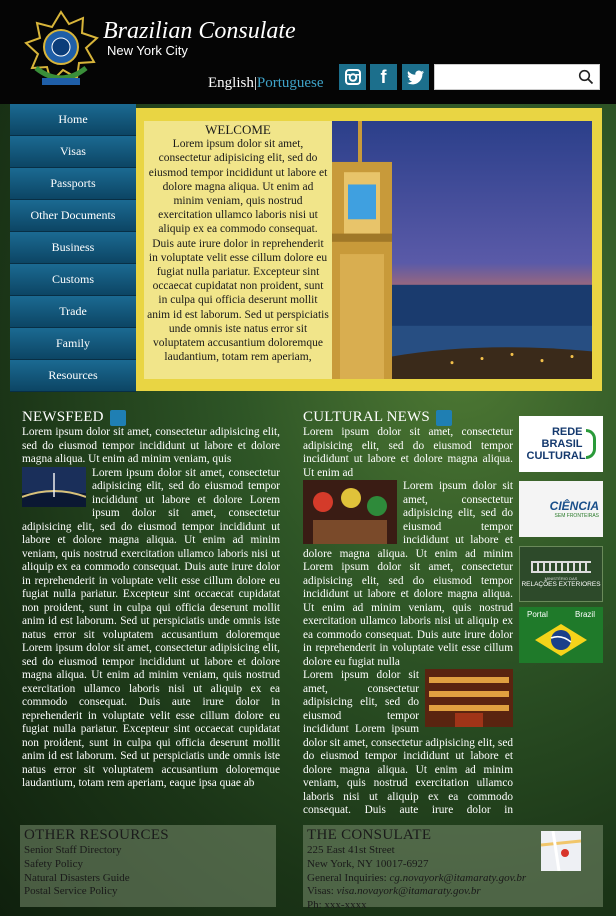 This screenshot has height=916, width=616. What do you see at coordinates (584, 614) in the screenshot?
I see `brasil-label: Brazil` at bounding box center [584, 614].